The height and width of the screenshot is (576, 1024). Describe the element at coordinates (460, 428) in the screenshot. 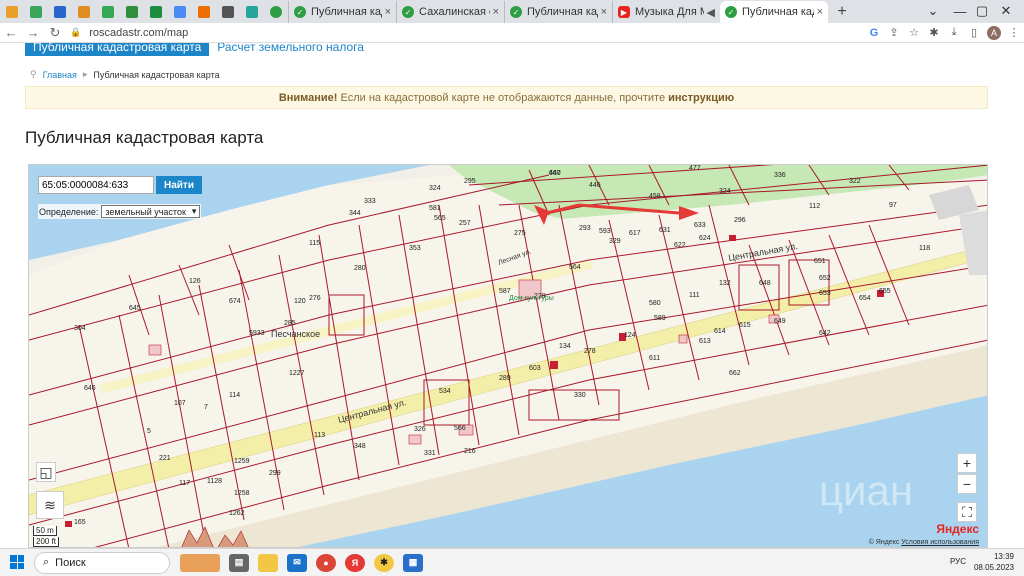

I see `parcel-label: 566` at that location.